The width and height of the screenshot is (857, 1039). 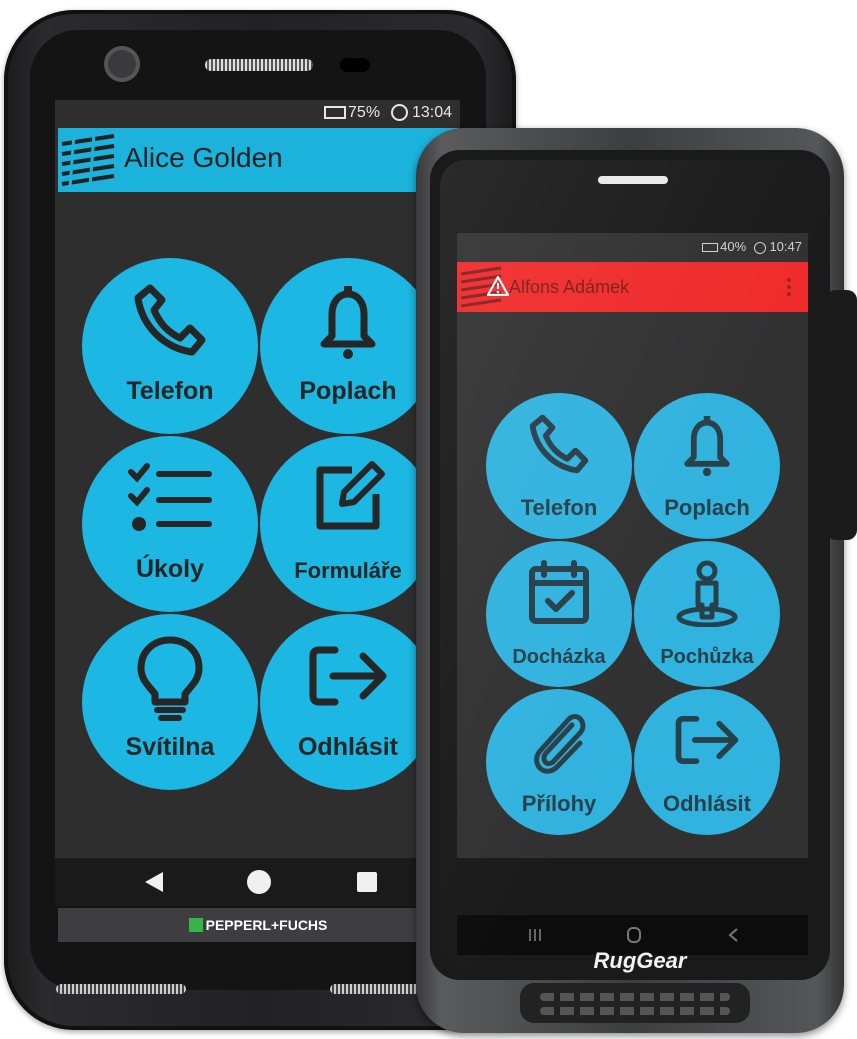 I want to click on title-bar: Alice Golden, so click(x=258, y=160).